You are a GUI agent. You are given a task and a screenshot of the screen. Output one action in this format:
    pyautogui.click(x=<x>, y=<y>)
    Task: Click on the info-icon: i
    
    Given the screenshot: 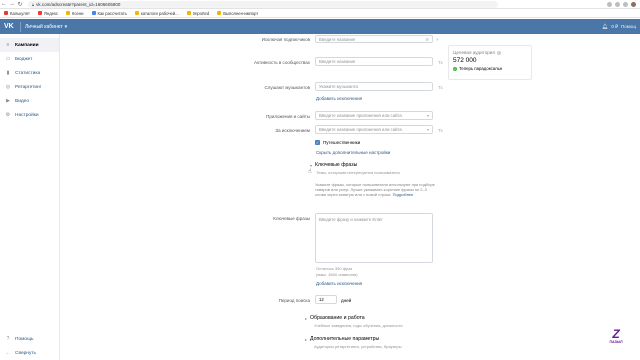 What is the action you would take?
    pyautogui.click(x=498, y=52)
    